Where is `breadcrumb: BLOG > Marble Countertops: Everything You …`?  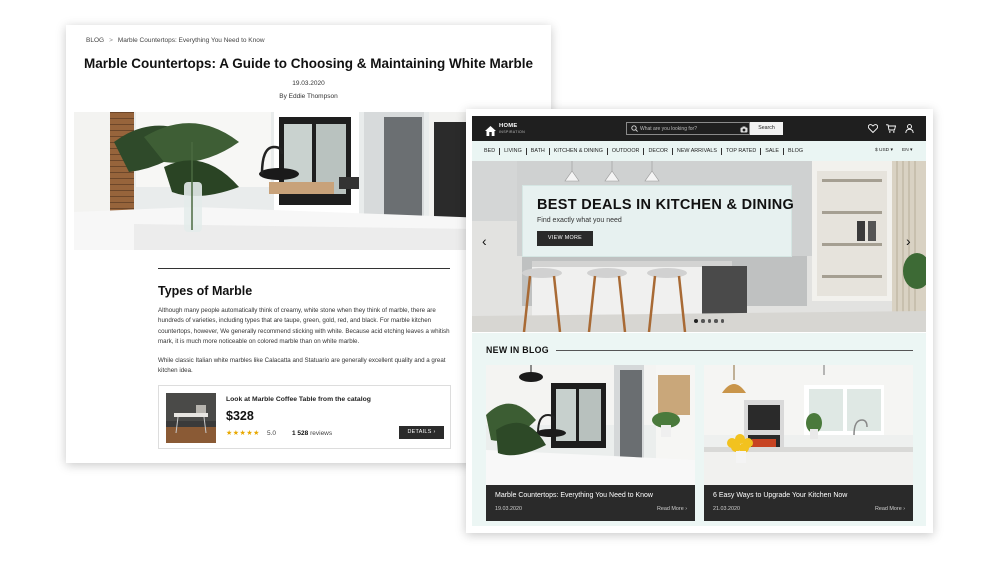
breadcrumb: BLOG > Marble Countertops: Everything You … is located at coordinates (175, 40).